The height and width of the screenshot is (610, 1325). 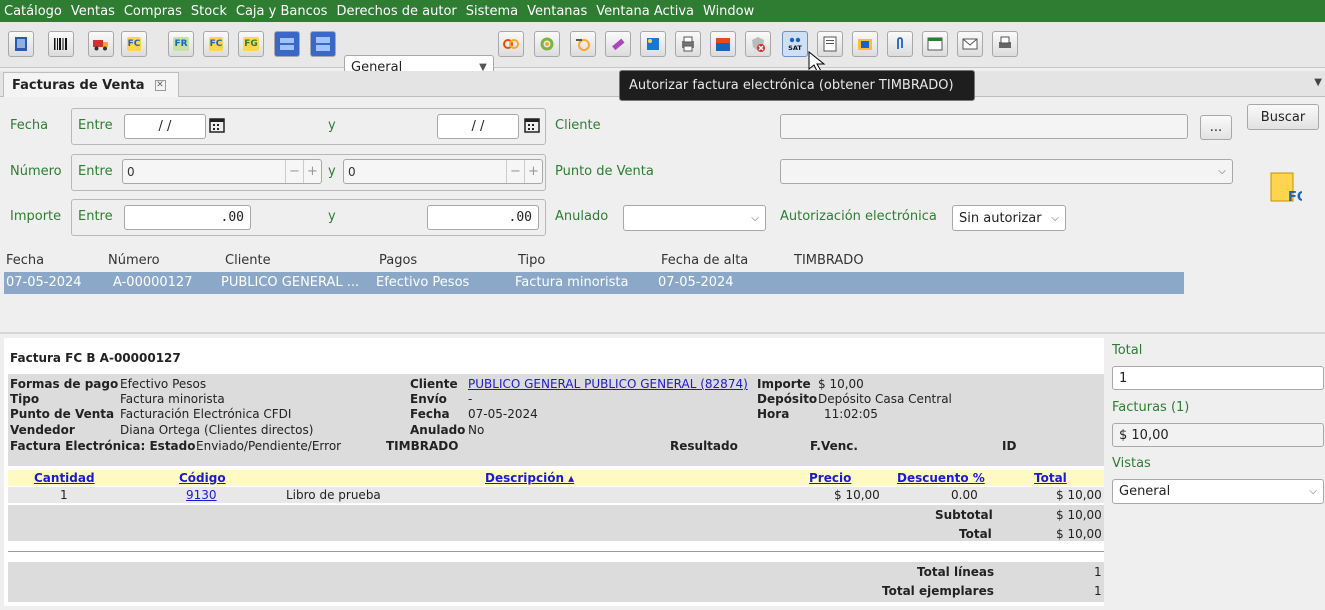 What do you see at coordinates (723, 44) in the screenshot?
I see `shop-icon-button` at bounding box center [723, 44].